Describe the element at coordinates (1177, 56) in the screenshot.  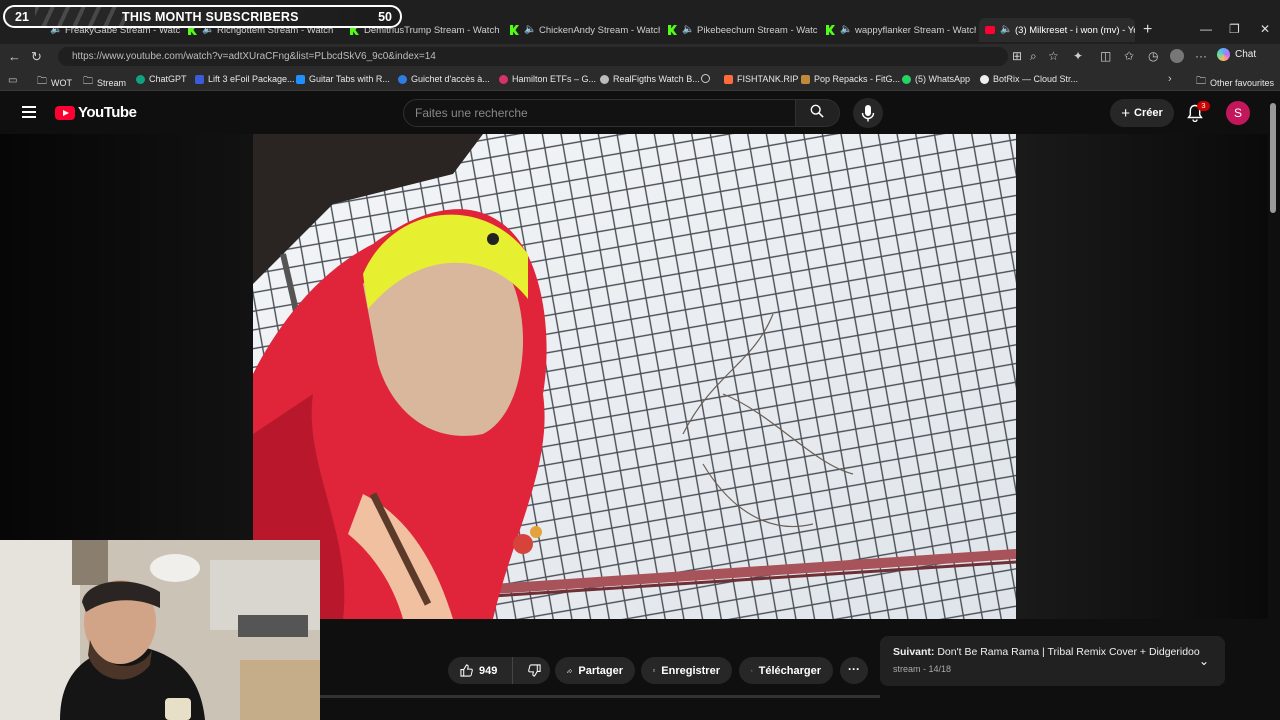
I see `profile-icon` at that location.